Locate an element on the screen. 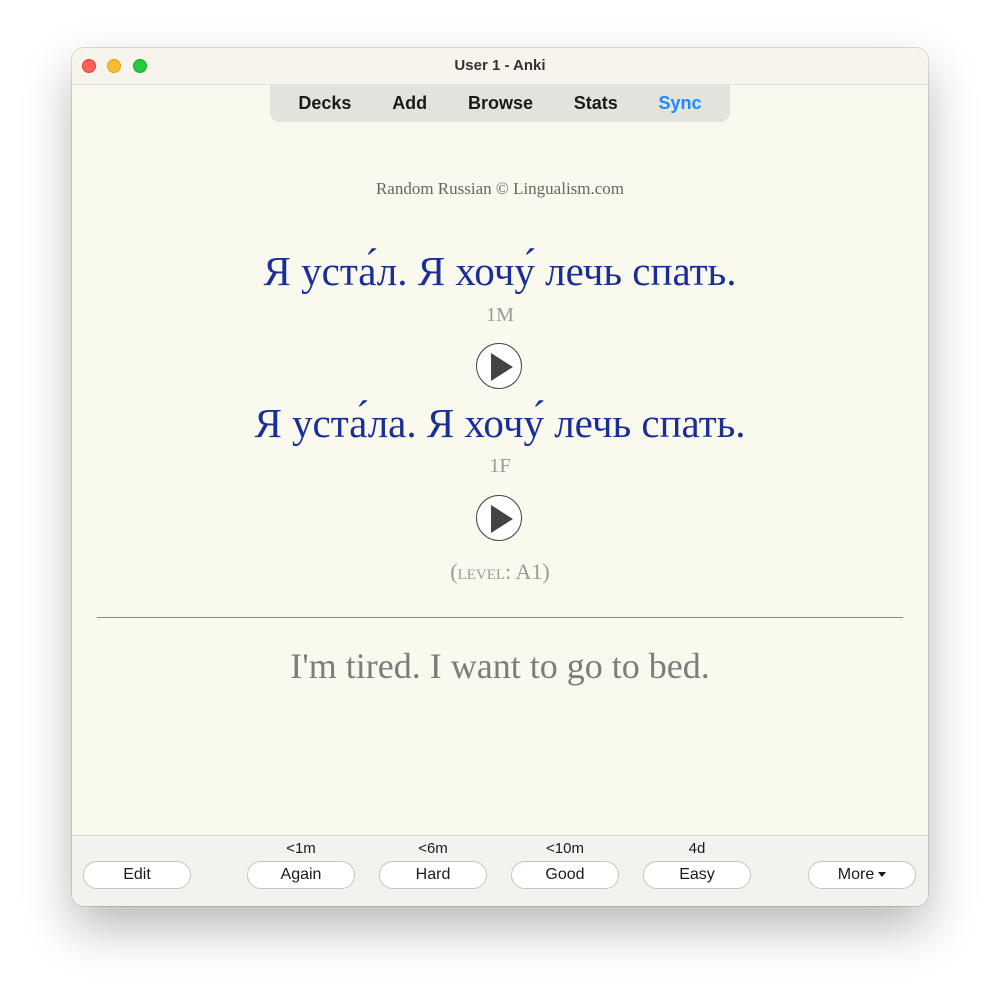 This screenshot has width=1000, height=1000. card-credit: Random Russian © Lingualism.com is located at coordinates (500, 188).